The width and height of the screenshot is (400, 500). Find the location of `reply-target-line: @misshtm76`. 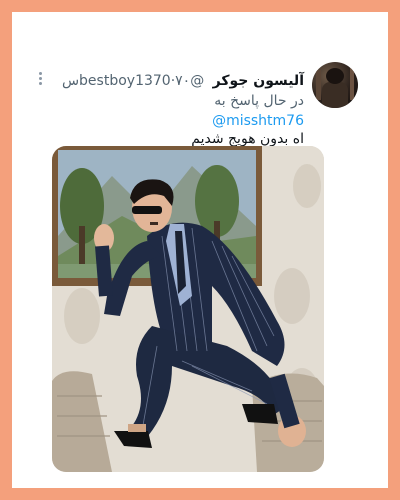

reply-target-line: @misshtm76 is located at coordinates (174, 120).